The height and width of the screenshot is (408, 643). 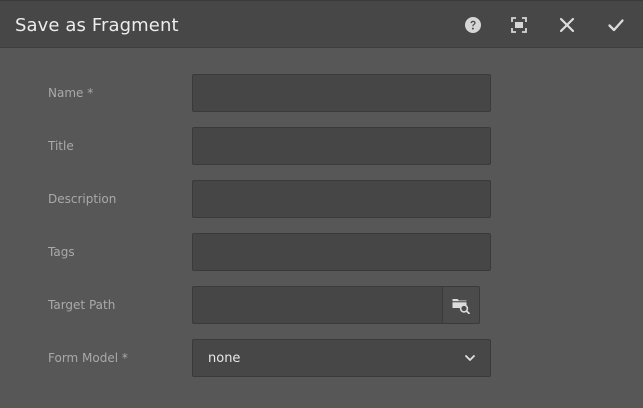 I want to click on tags-row: Tags, so click(x=321, y=252).